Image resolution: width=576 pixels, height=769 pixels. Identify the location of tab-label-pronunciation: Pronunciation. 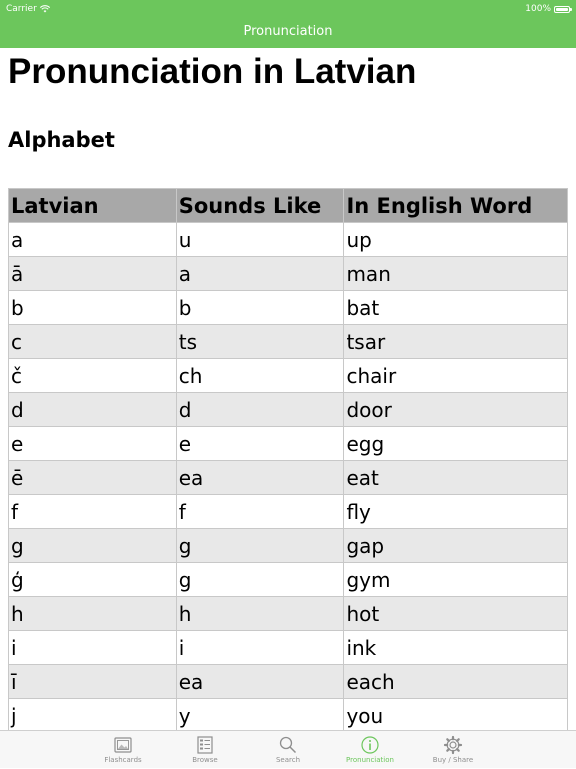
(370, 760).